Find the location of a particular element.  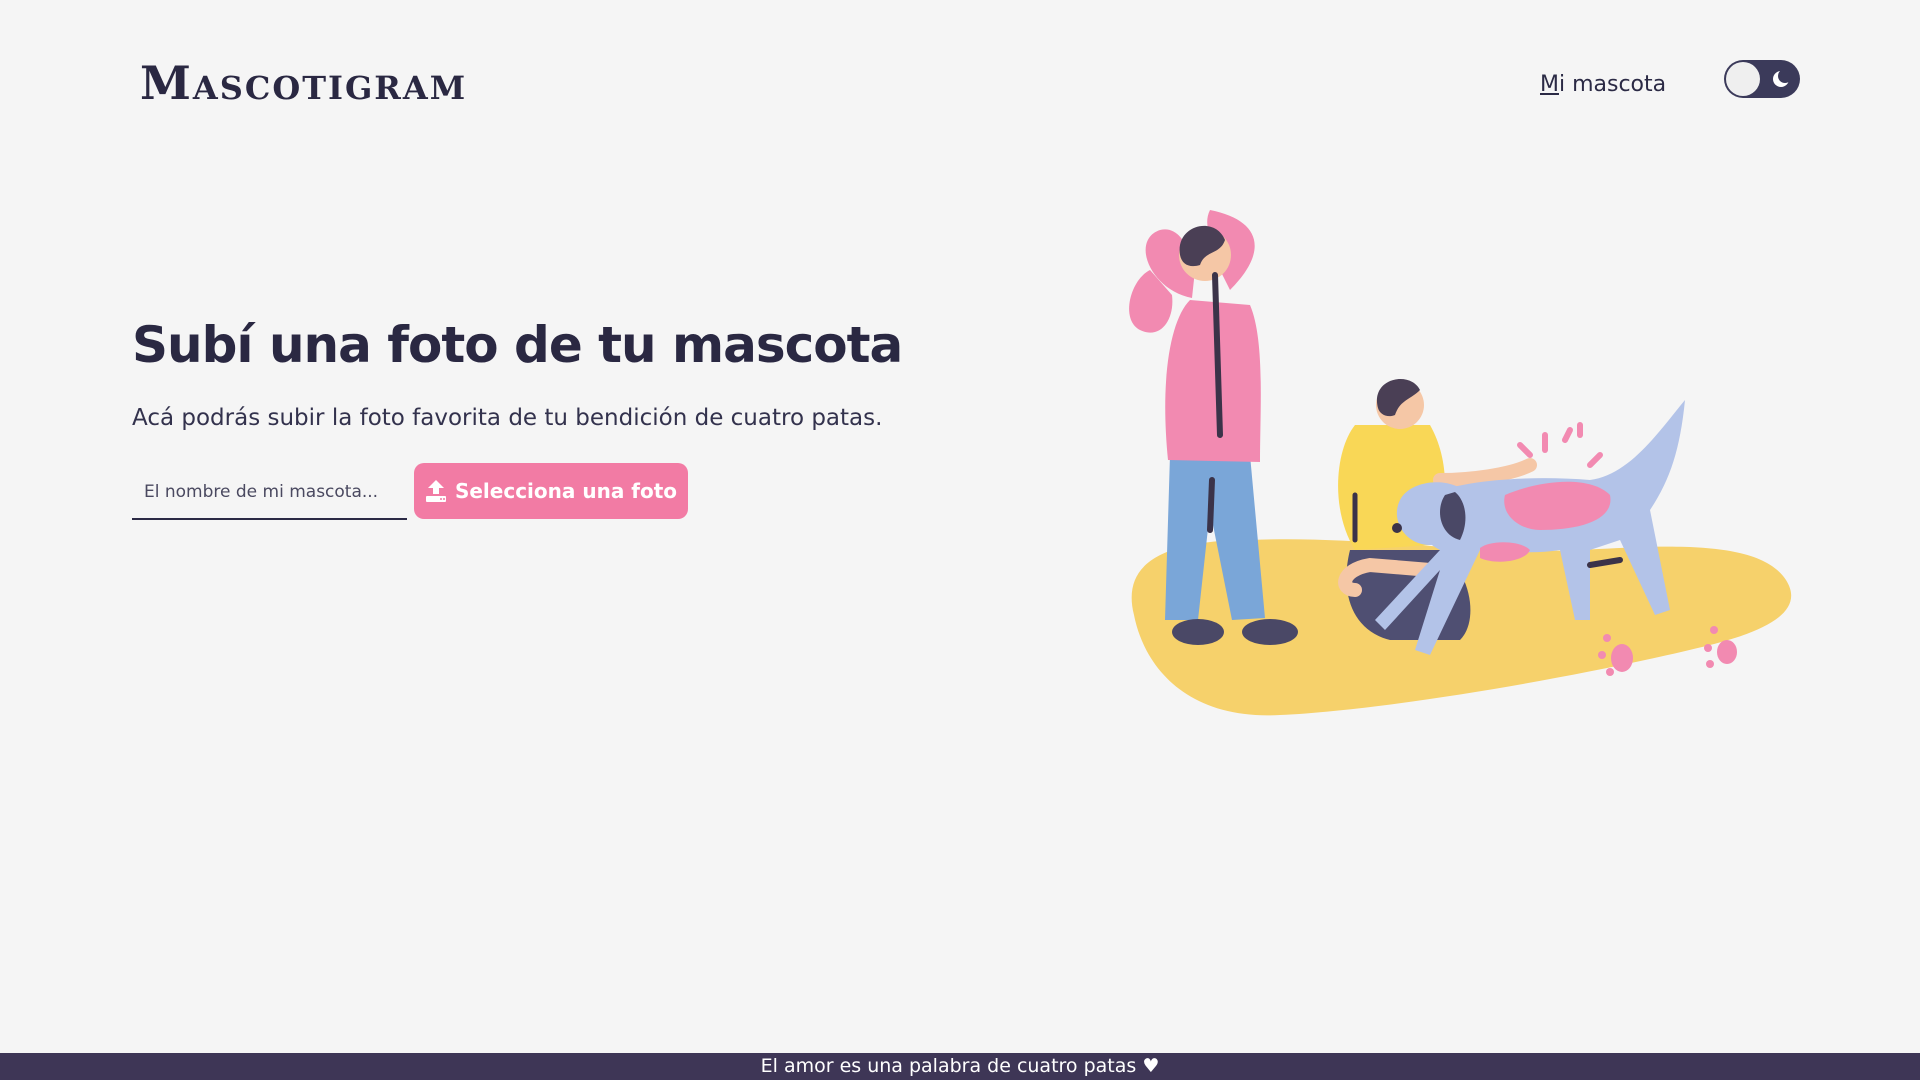

my-pet-link: Mi mascota is located at coordinates (1603, 85).